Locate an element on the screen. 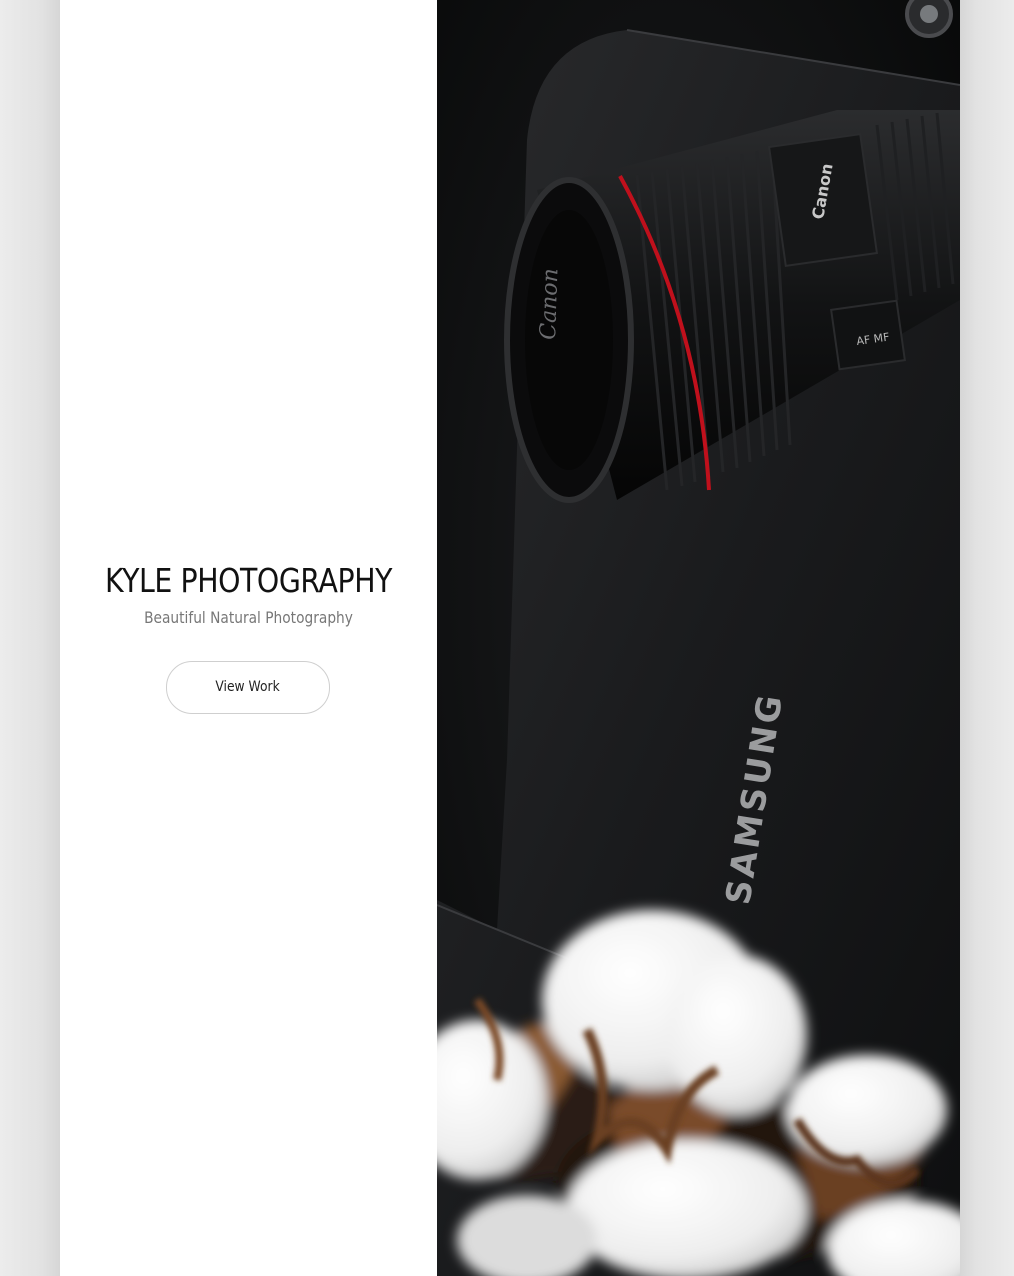 The width and height of the screenshot is (1014, 1276). lens-cap-logo: Canon is located at coordinates (549, 304).